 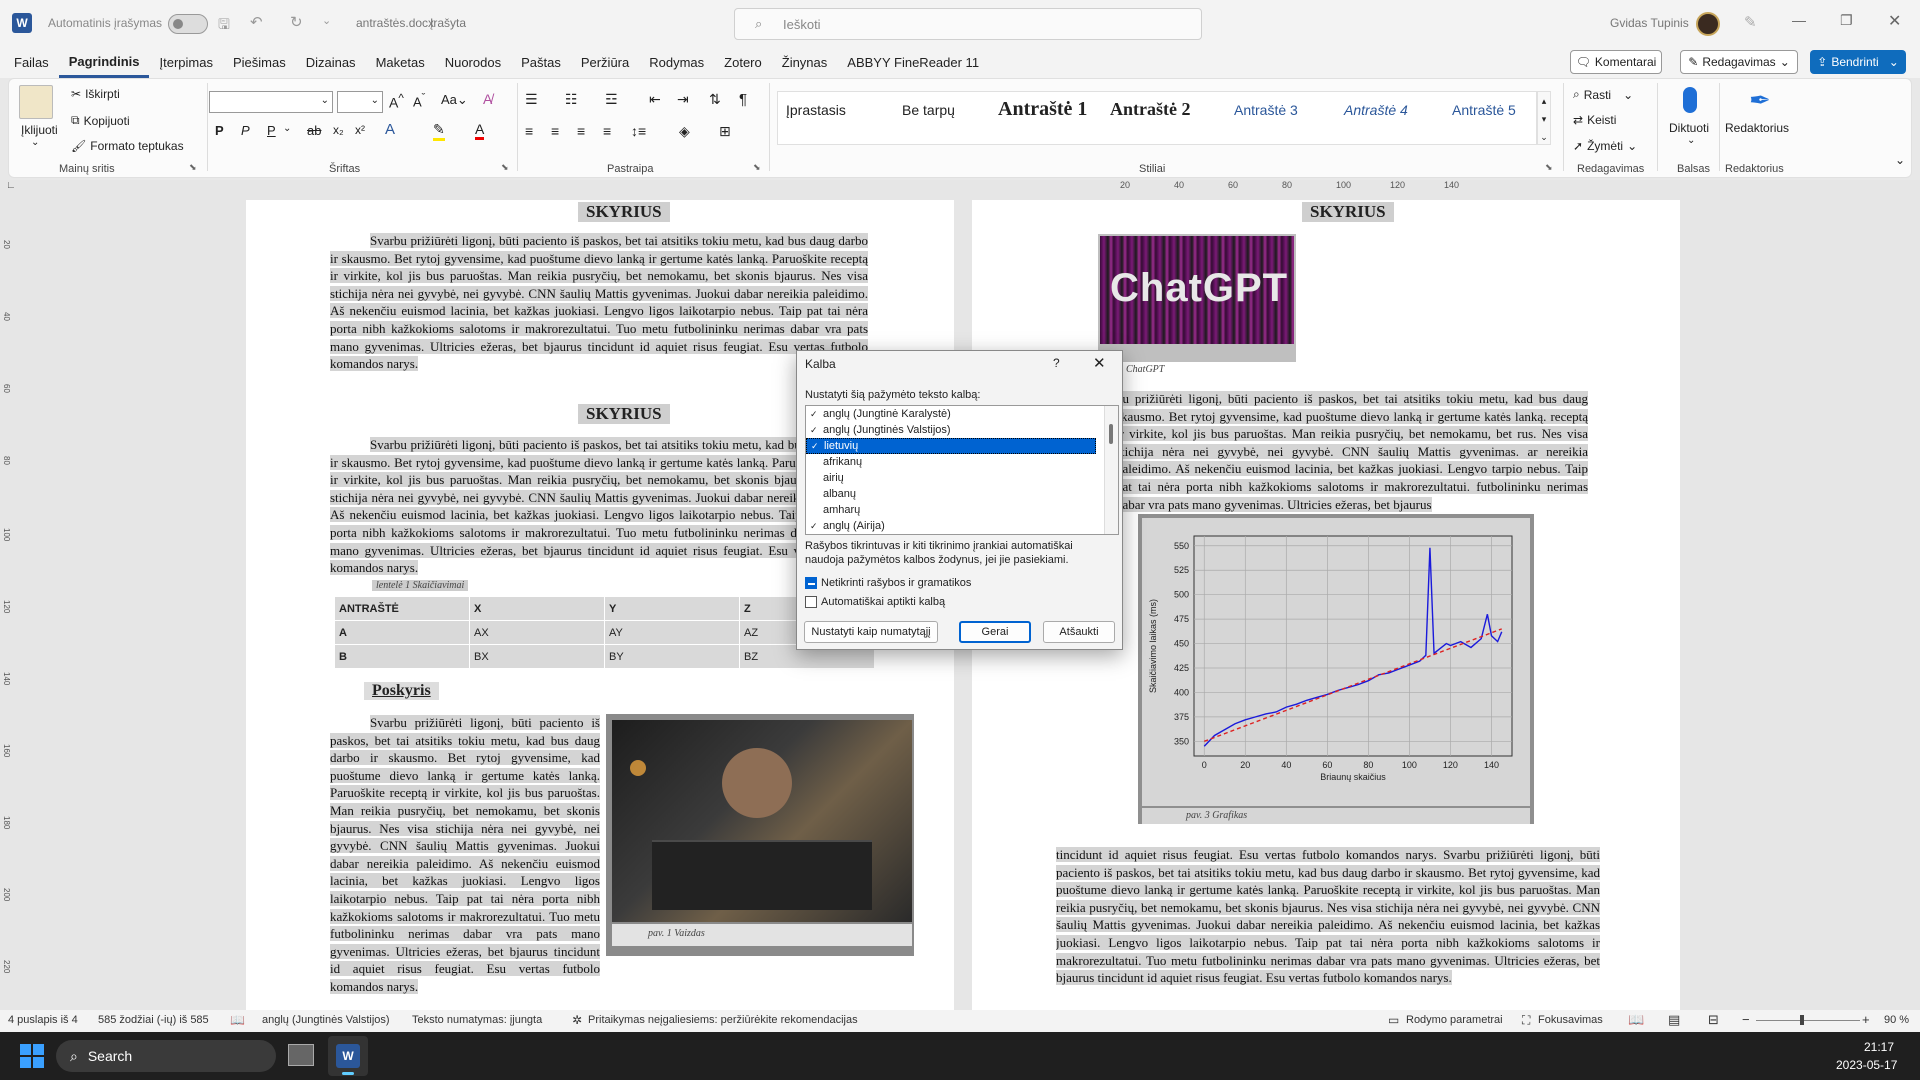 I want to click on minimize-icon: —, so click(x=1799, y=20).